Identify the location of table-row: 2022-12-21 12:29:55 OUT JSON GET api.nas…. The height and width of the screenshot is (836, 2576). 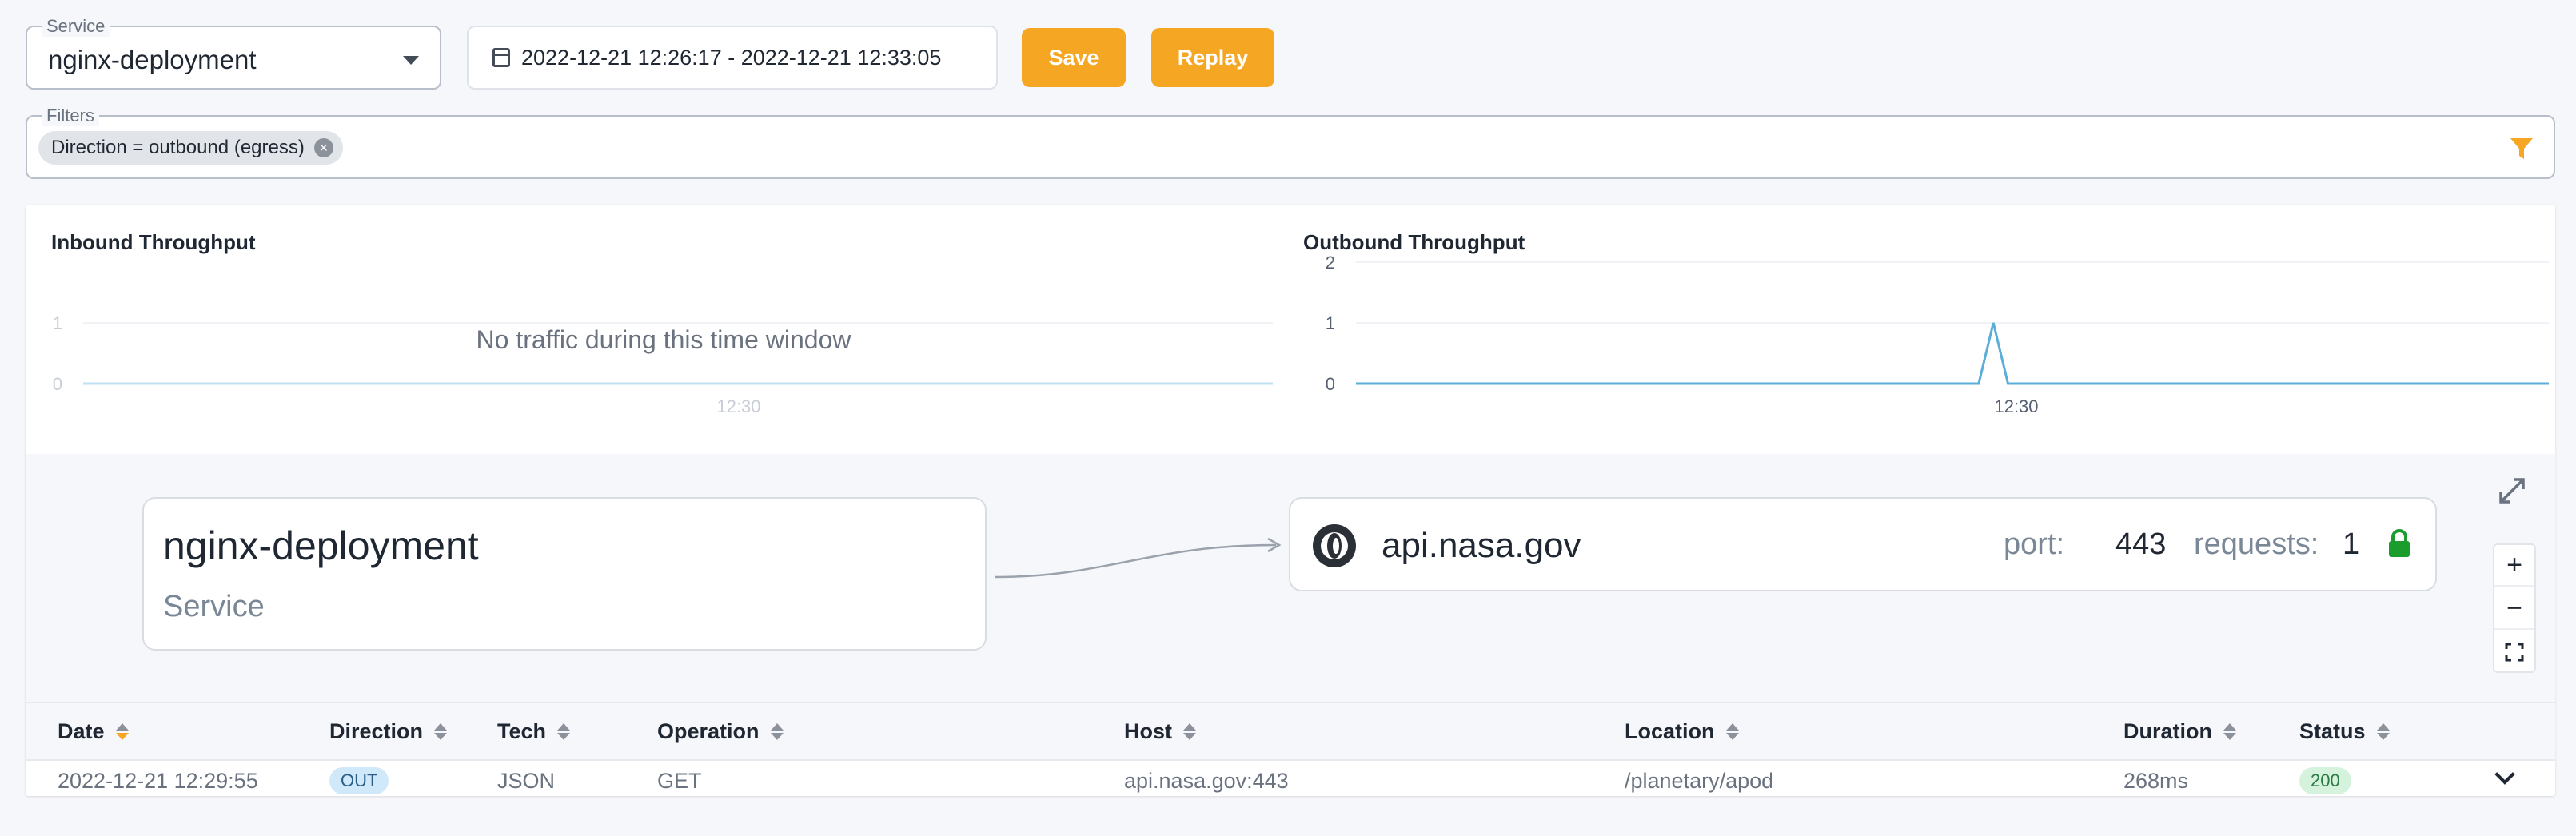
(1290, 778).